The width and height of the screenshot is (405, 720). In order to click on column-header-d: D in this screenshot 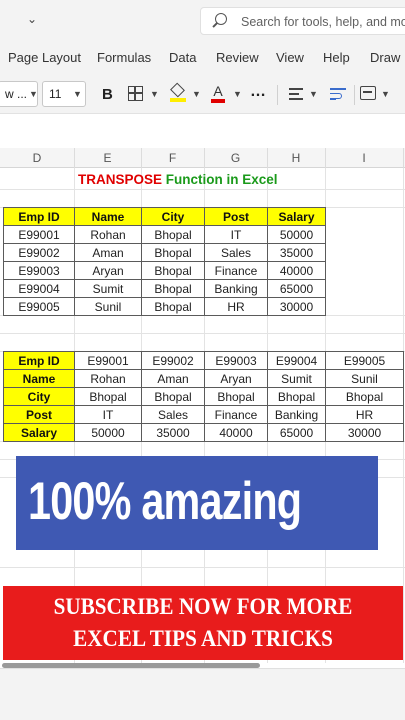, I will do `click(37, 158)`.